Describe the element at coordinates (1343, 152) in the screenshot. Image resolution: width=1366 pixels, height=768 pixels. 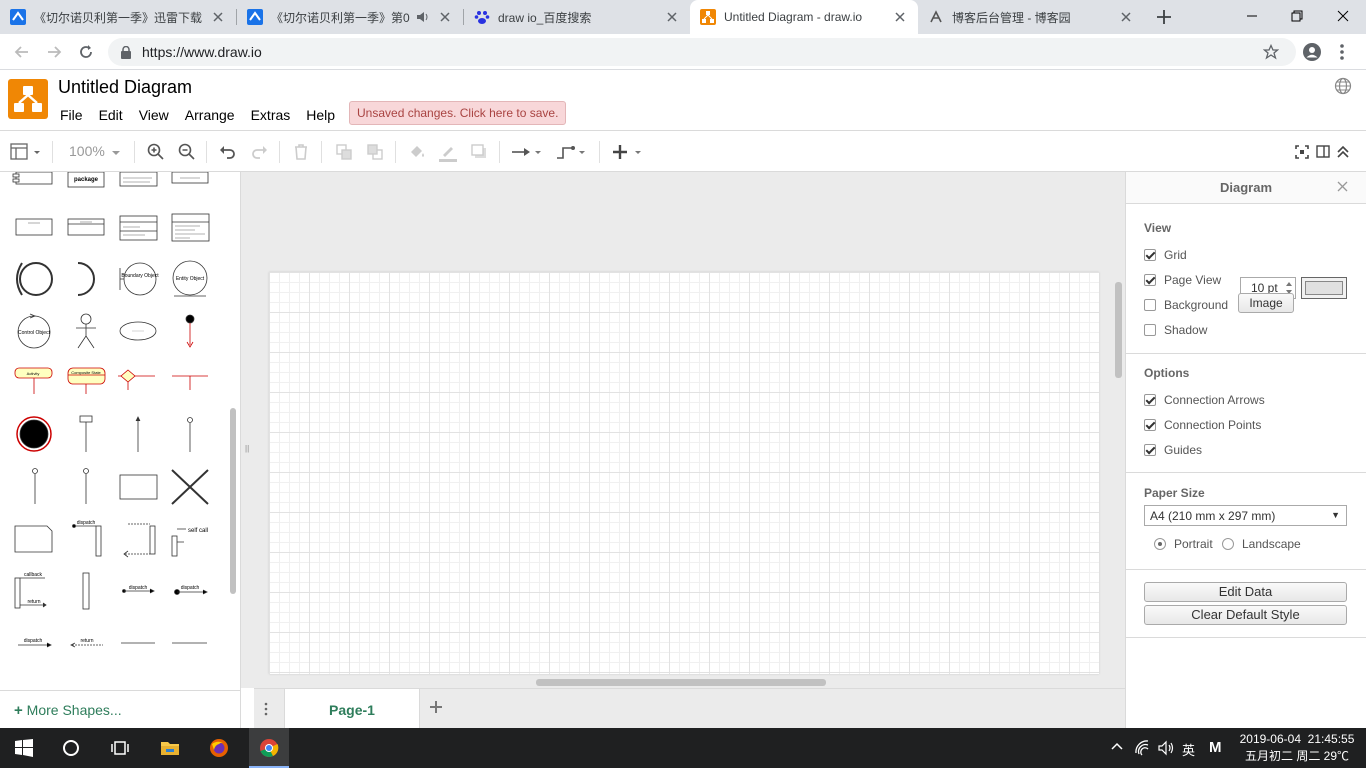
I see `collapse-chevron-up-icon` at that location.